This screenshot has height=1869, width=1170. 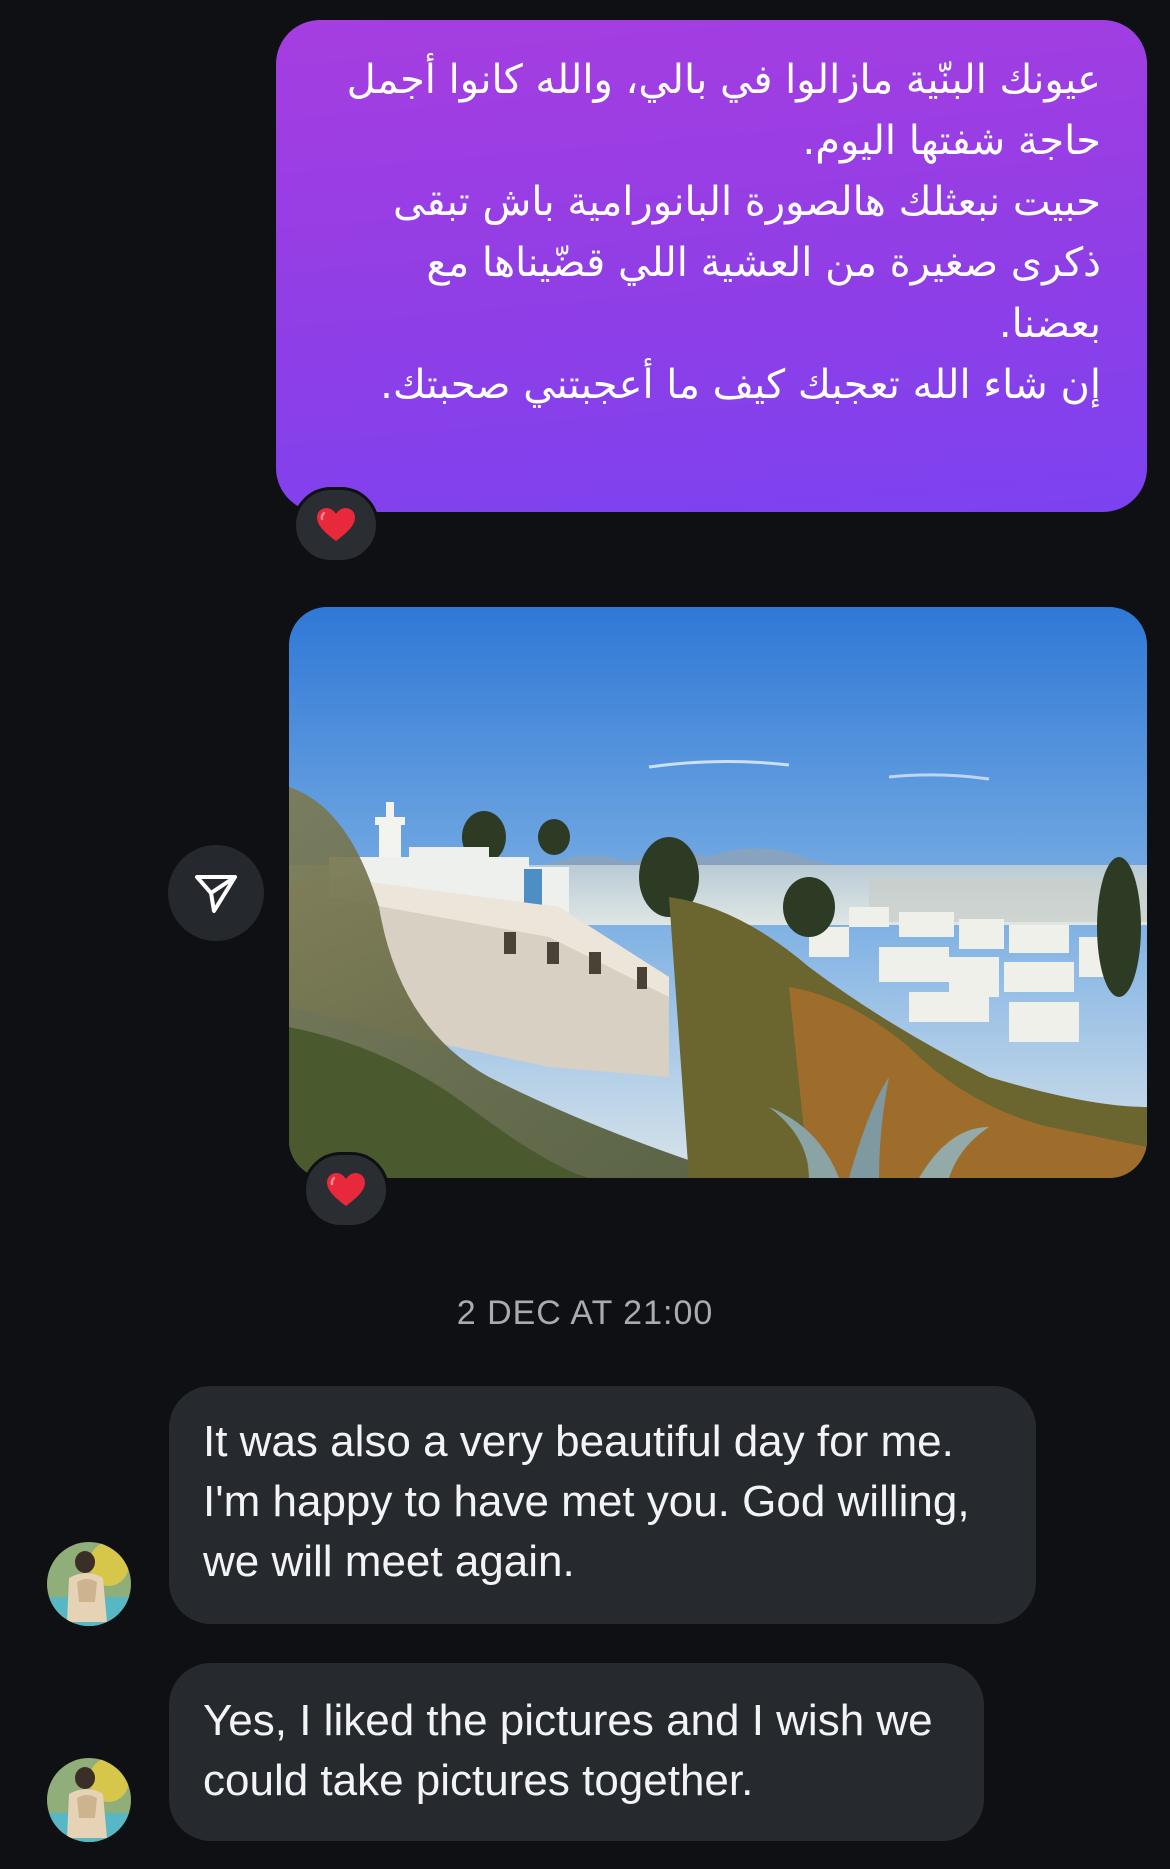 I want to click on share-button, so click(x=216, y=893).